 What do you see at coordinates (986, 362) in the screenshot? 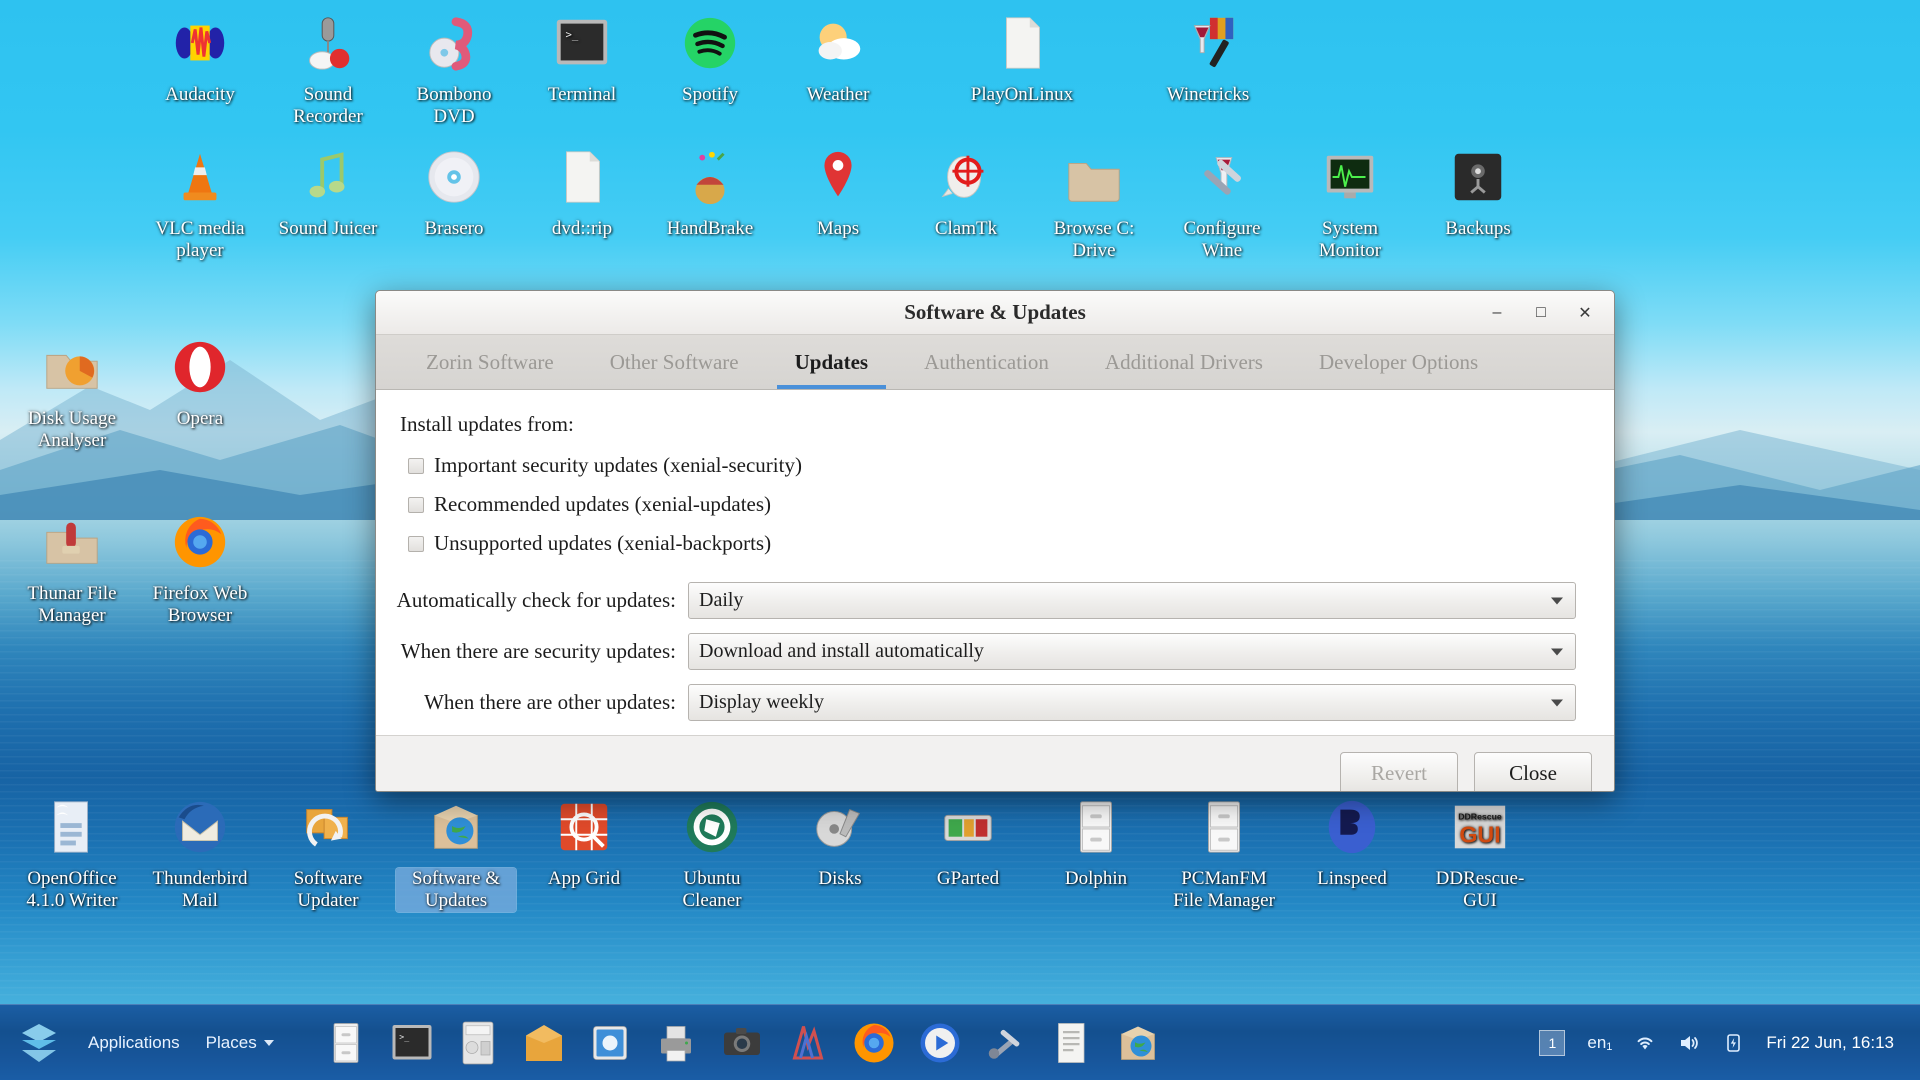
I see `tab-authentication: Authentication` at bounding box center [986, 362].